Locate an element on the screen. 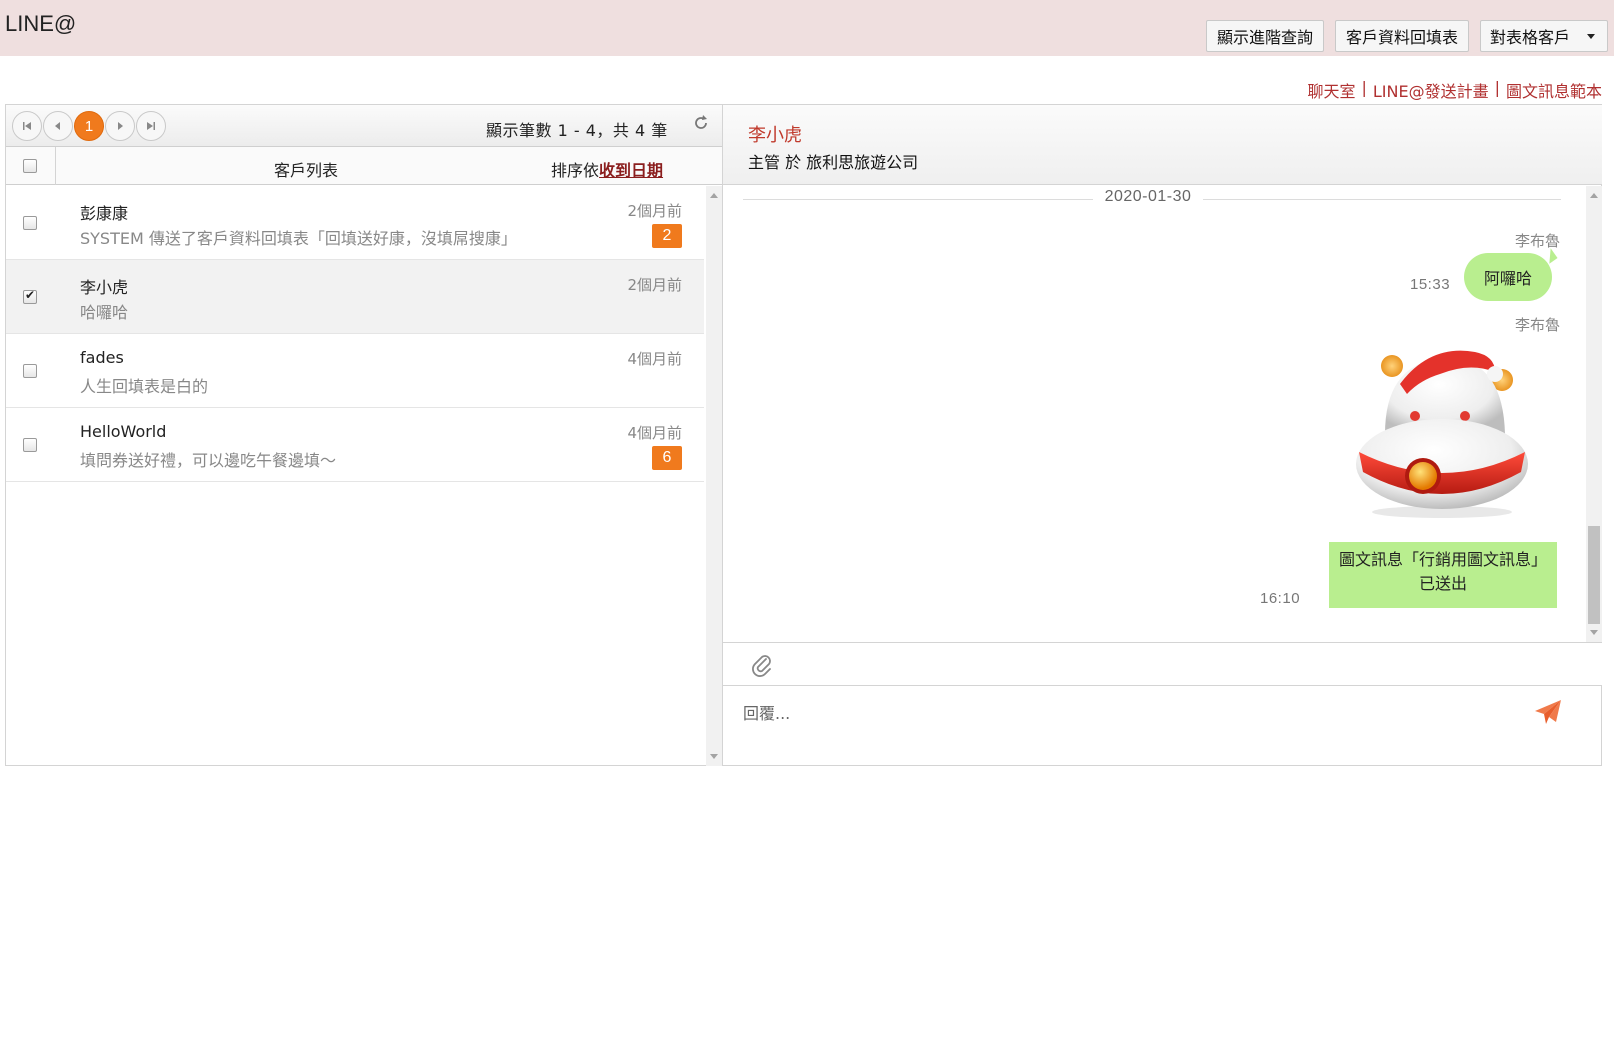 Image resolution: width=1614 pixels, height=1040 pixels. unread-badge: 2 is located at coordinates (667, 236).